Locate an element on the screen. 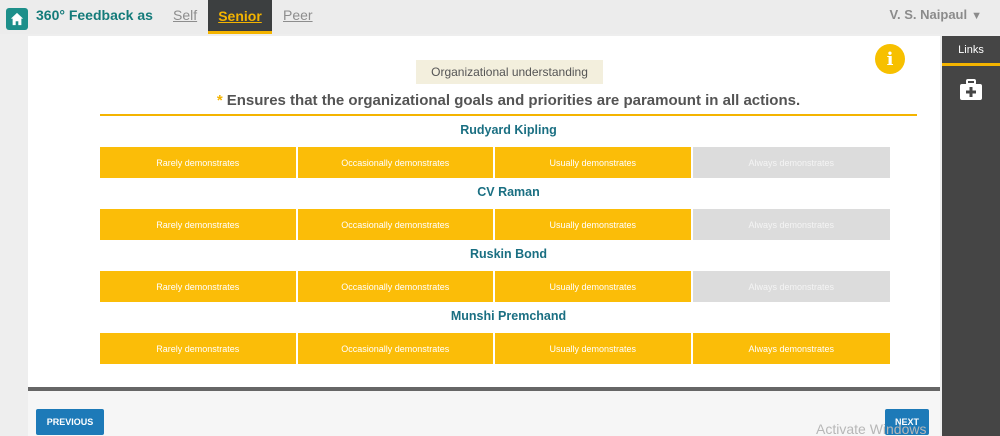 The width and height of the screenshot is (1000, 436). links-tab: Links is located at coordinates (971, 51).